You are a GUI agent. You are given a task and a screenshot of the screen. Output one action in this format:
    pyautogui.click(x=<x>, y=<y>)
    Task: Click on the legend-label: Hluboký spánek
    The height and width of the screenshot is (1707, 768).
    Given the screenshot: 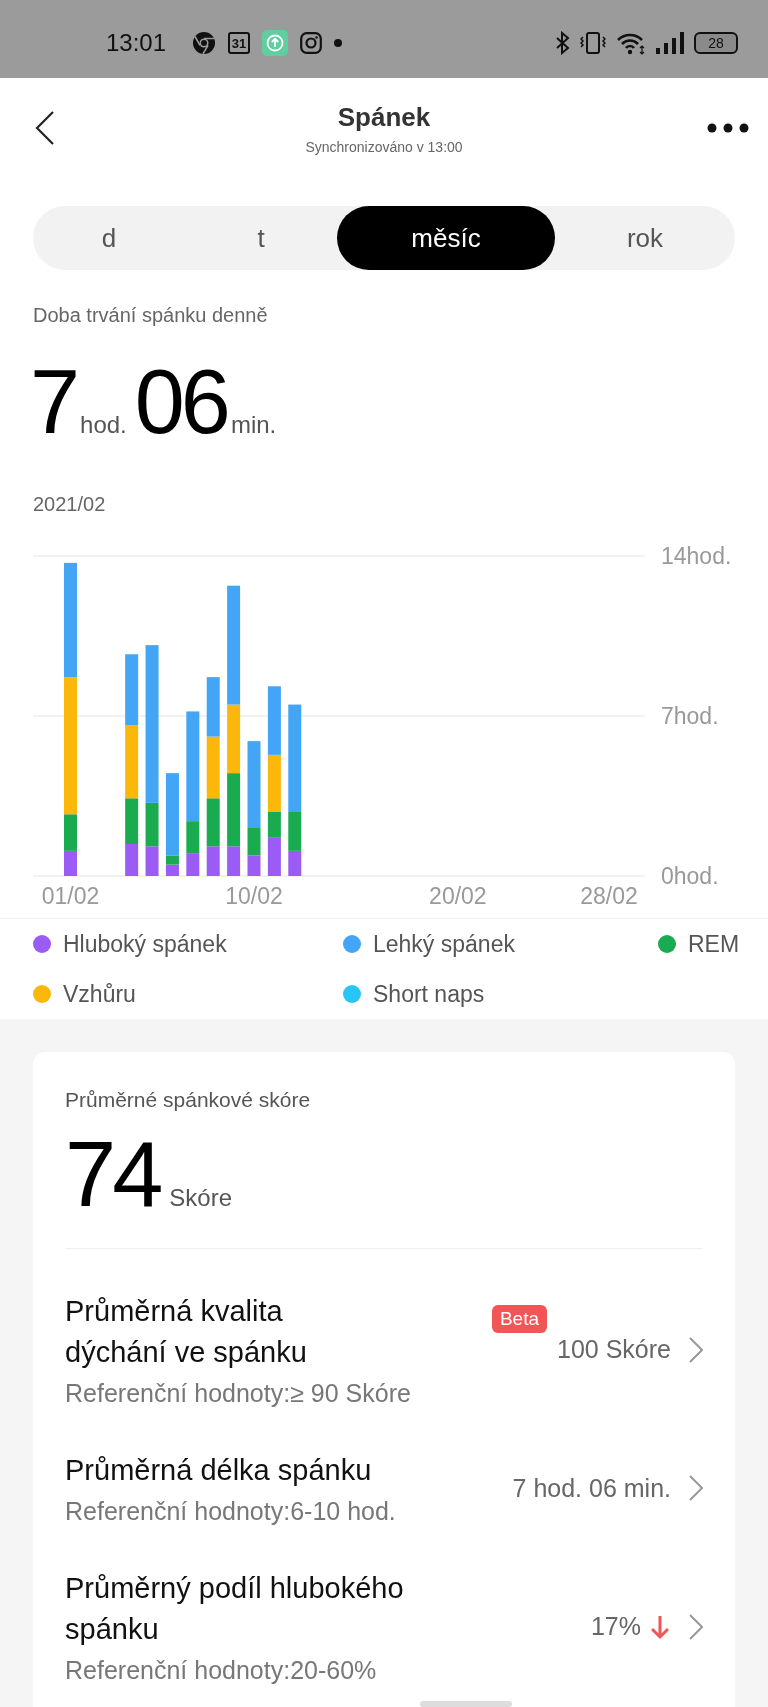 What is the action you would take?
    pyautogui.click(x=145, y=944)
    